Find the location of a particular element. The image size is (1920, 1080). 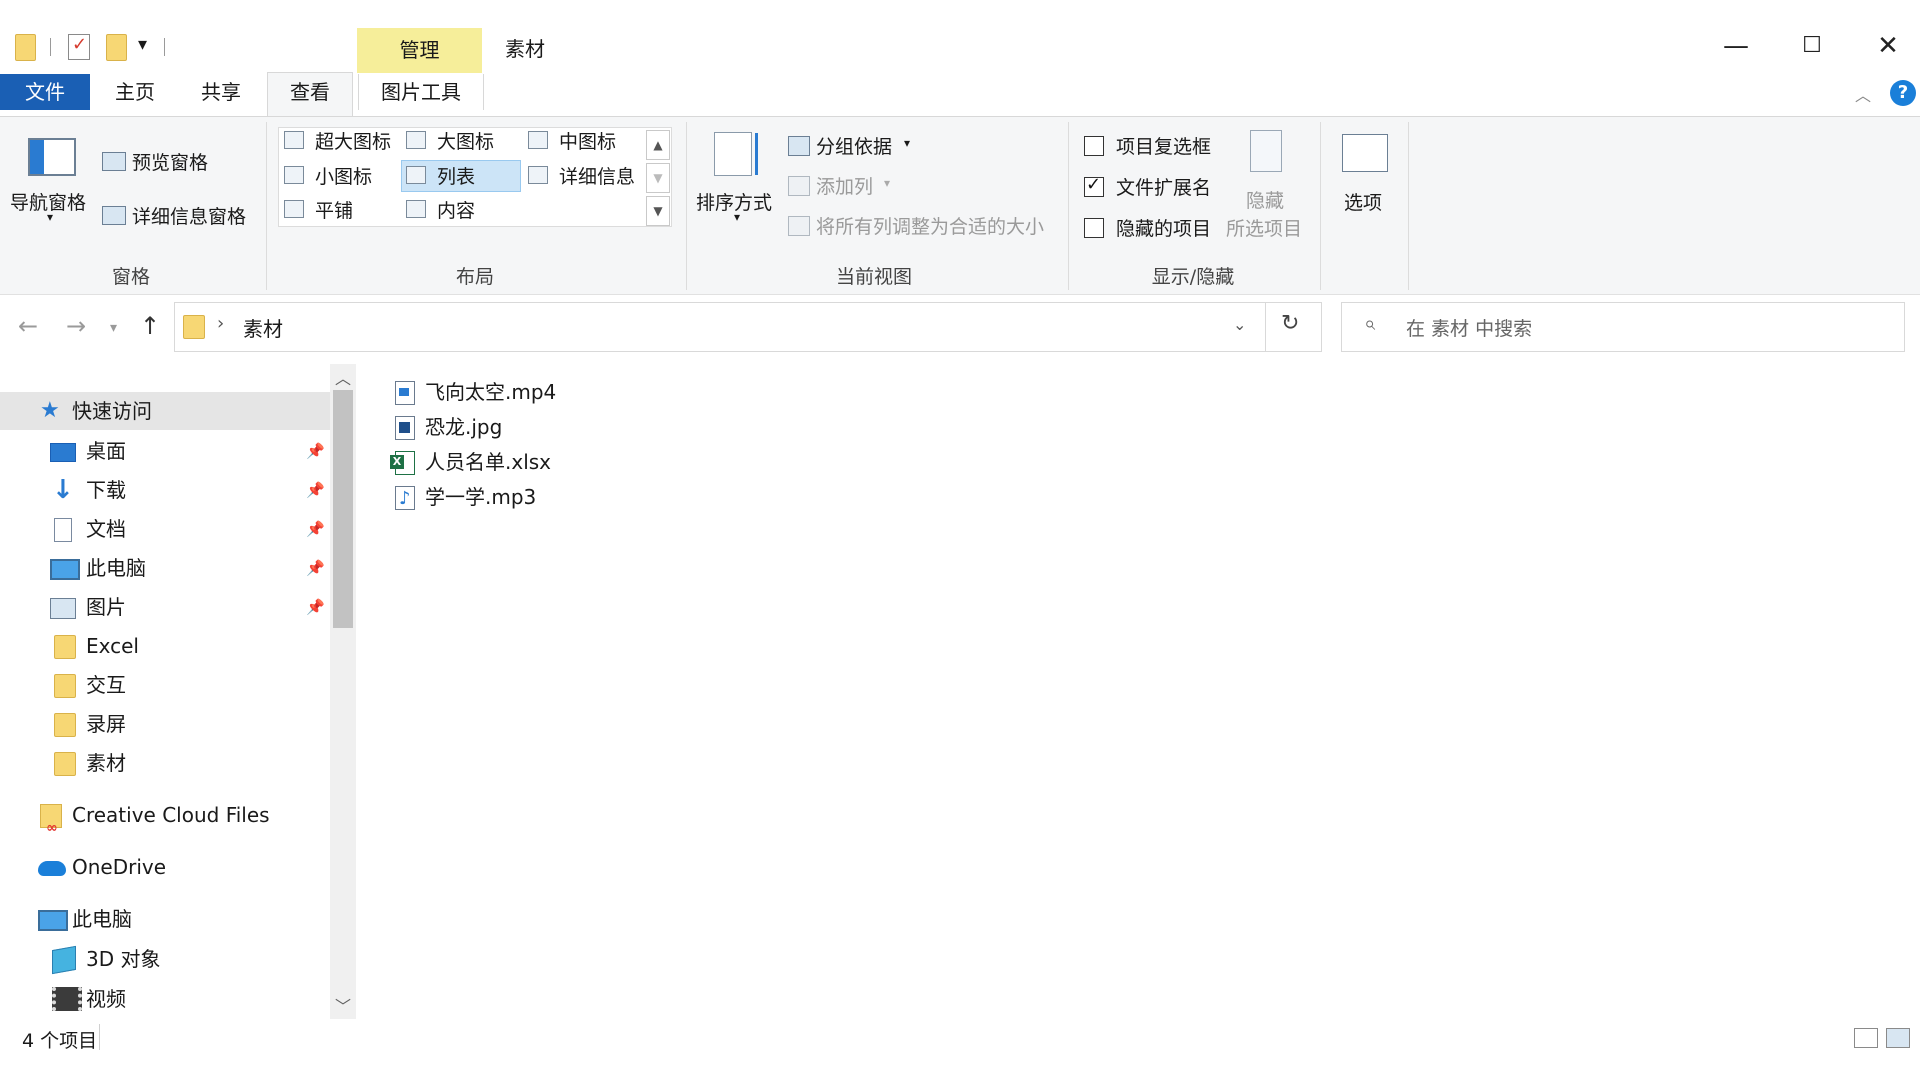

address-divider is located at coordinates (1265, 327).